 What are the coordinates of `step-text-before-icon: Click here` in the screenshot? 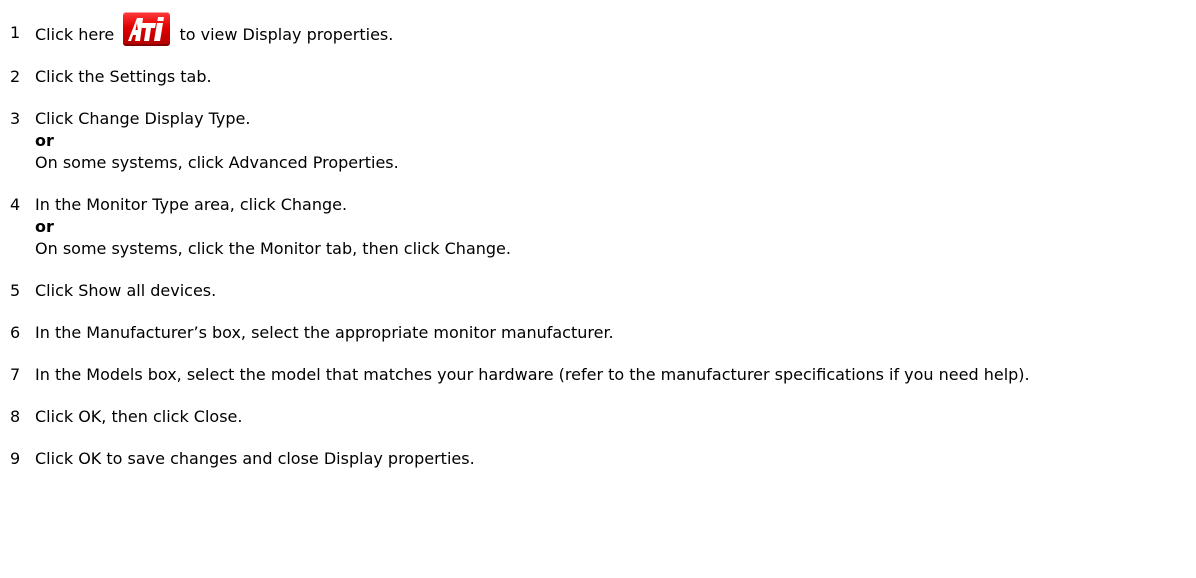 It's located at (75, 34).